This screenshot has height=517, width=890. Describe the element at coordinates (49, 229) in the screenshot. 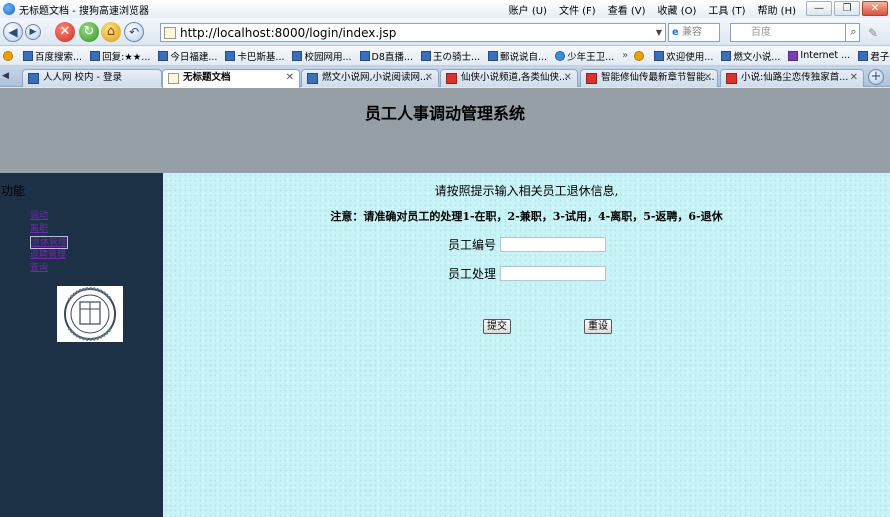

I see `sidebar-item-resign: 离职` at that location.